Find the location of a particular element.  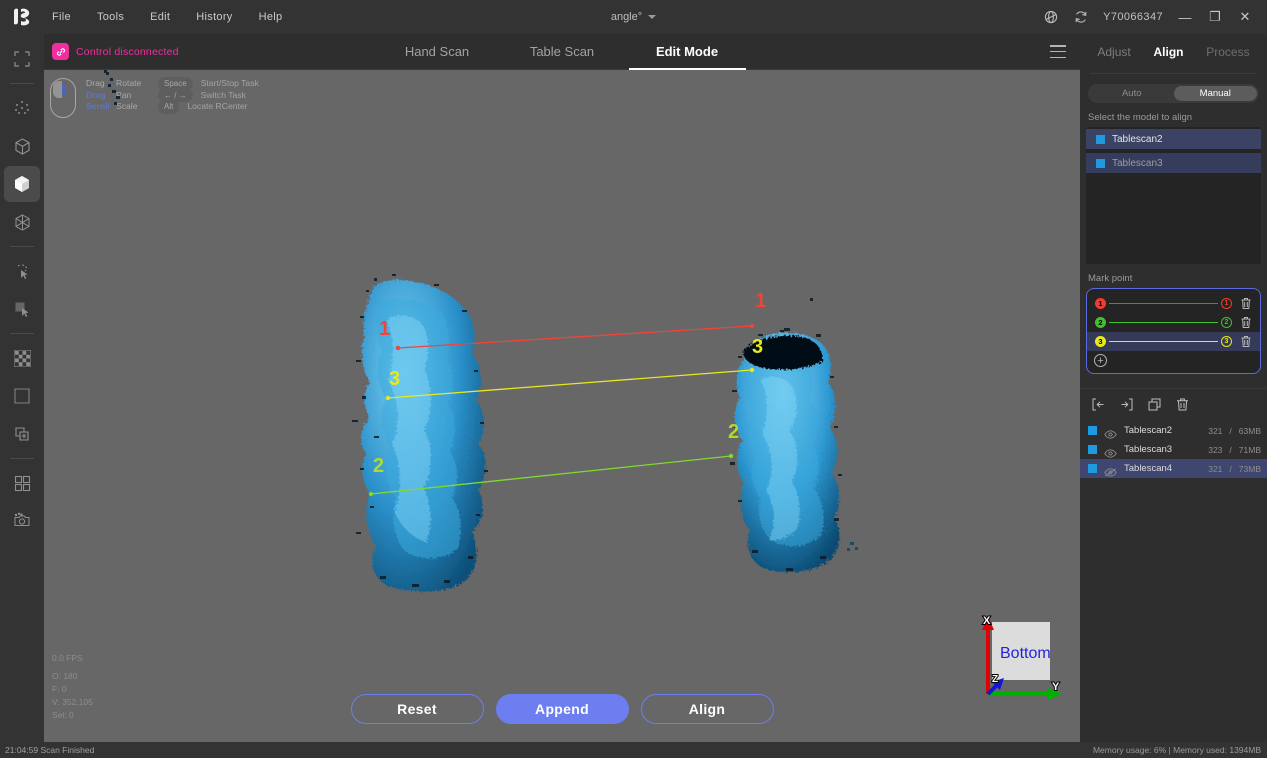

import-icon is located at coordinates (1098, 404).